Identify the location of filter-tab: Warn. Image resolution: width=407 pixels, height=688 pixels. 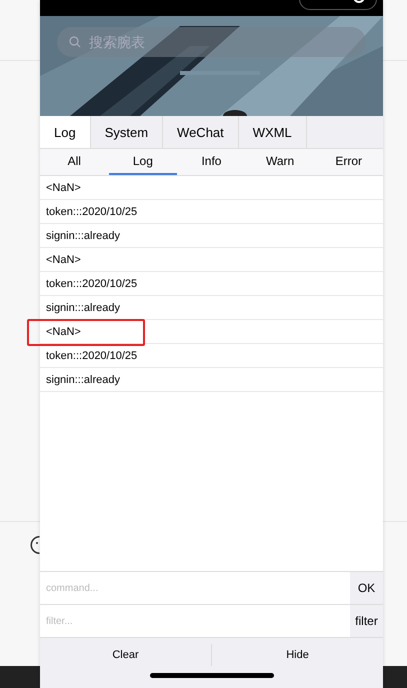
(280, 162).